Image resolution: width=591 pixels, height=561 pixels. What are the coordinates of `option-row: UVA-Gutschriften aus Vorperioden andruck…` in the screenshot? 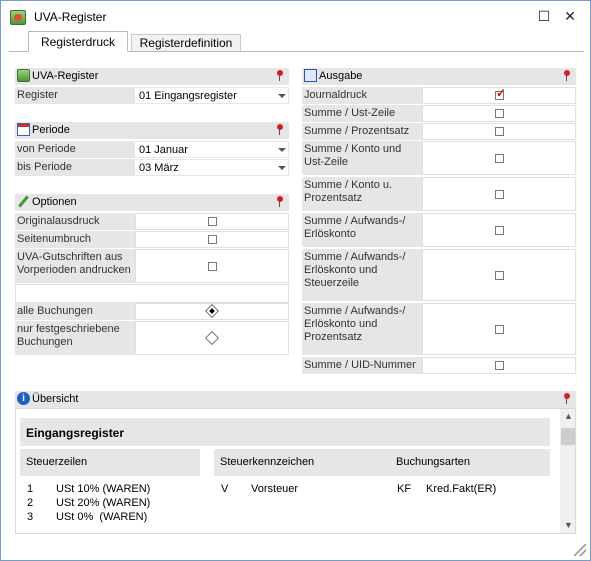 It's located at (152, 266).